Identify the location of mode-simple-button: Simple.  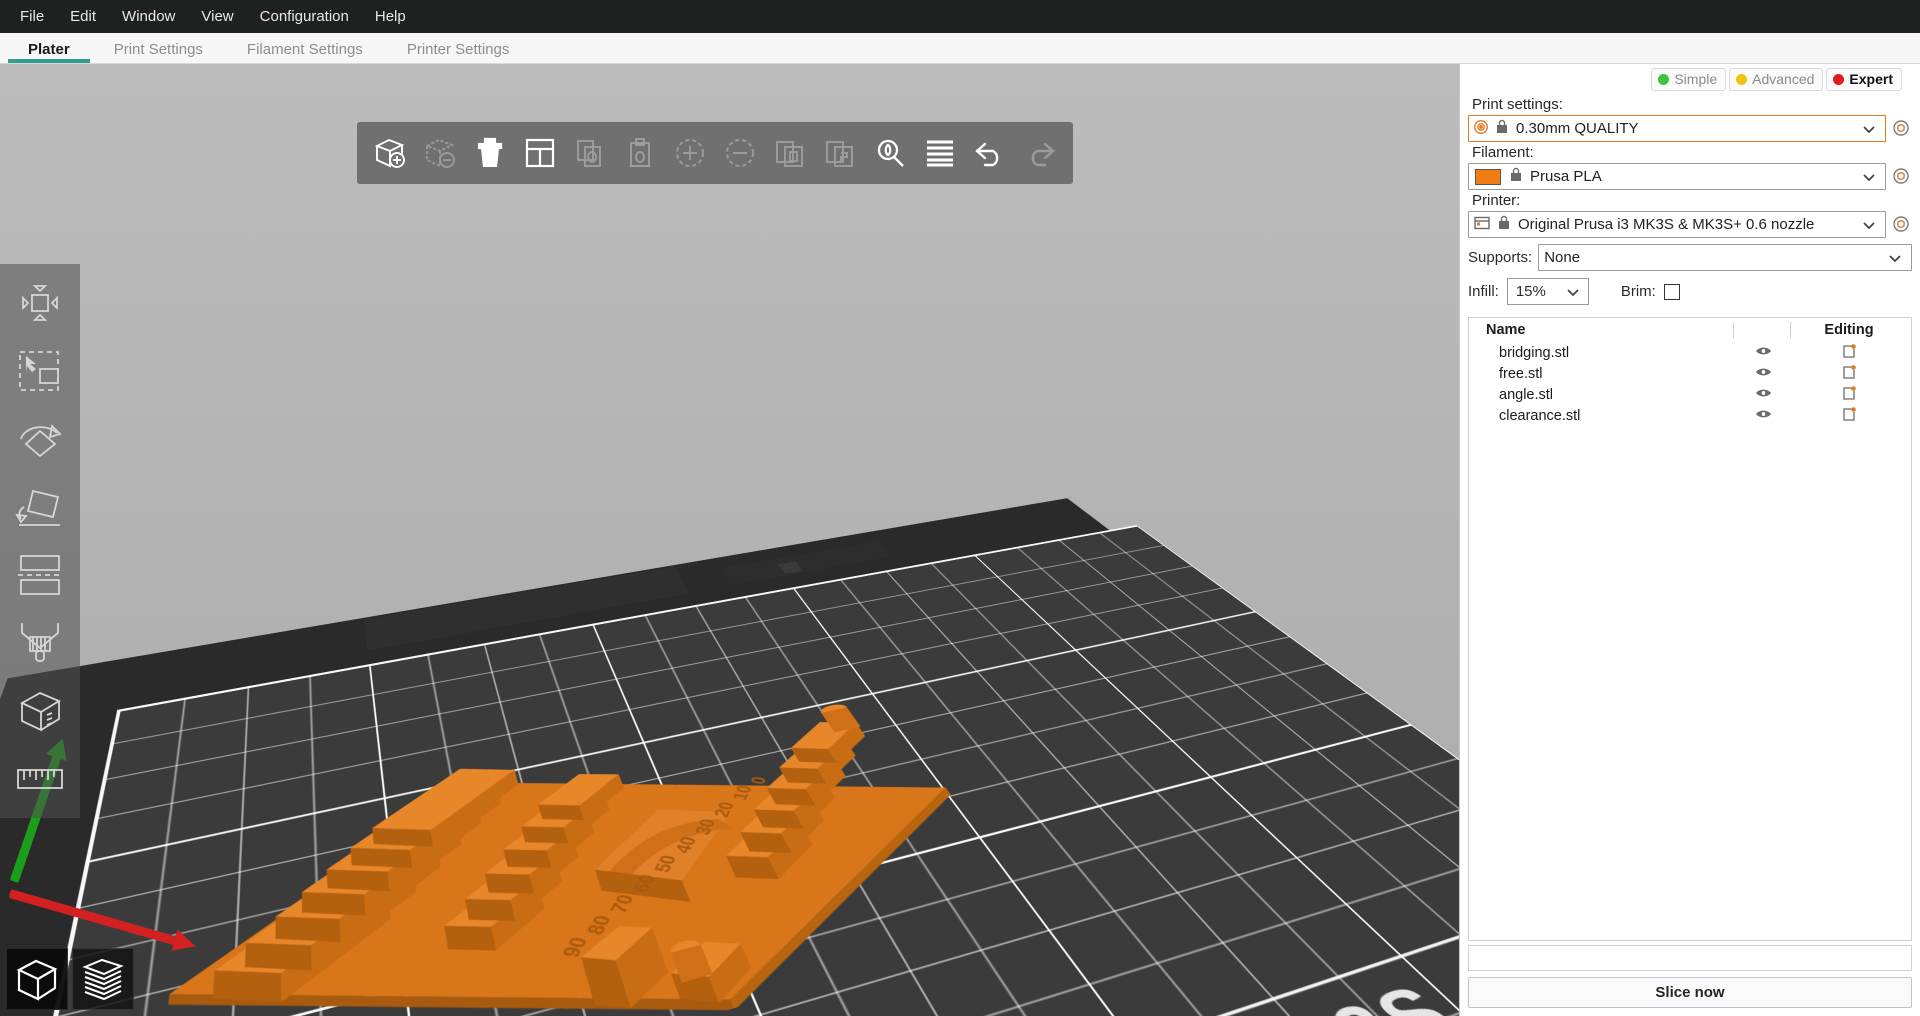
(1689, 79).